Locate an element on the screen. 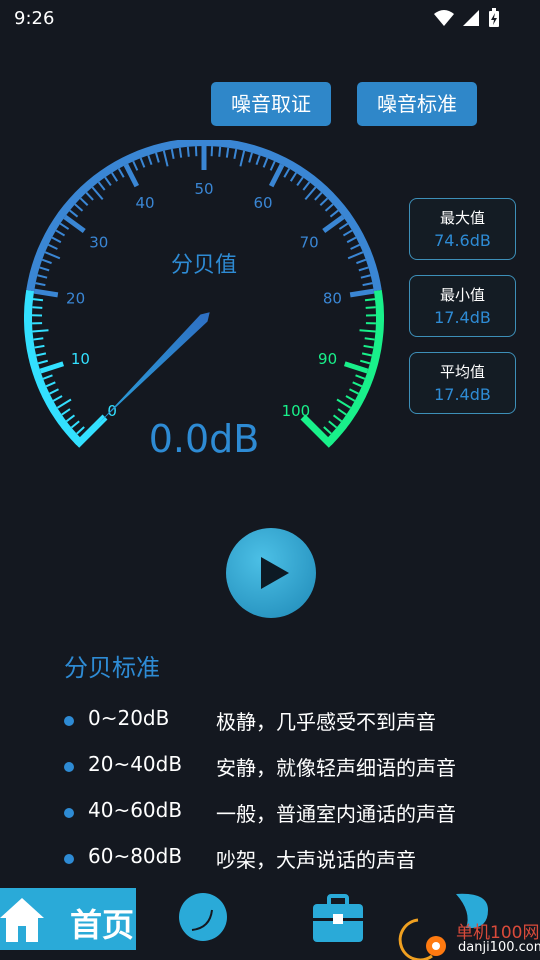 Image resolution: width=540 pixels, height=960 pixels. wifi-icon is located at coordinates (444, 18).